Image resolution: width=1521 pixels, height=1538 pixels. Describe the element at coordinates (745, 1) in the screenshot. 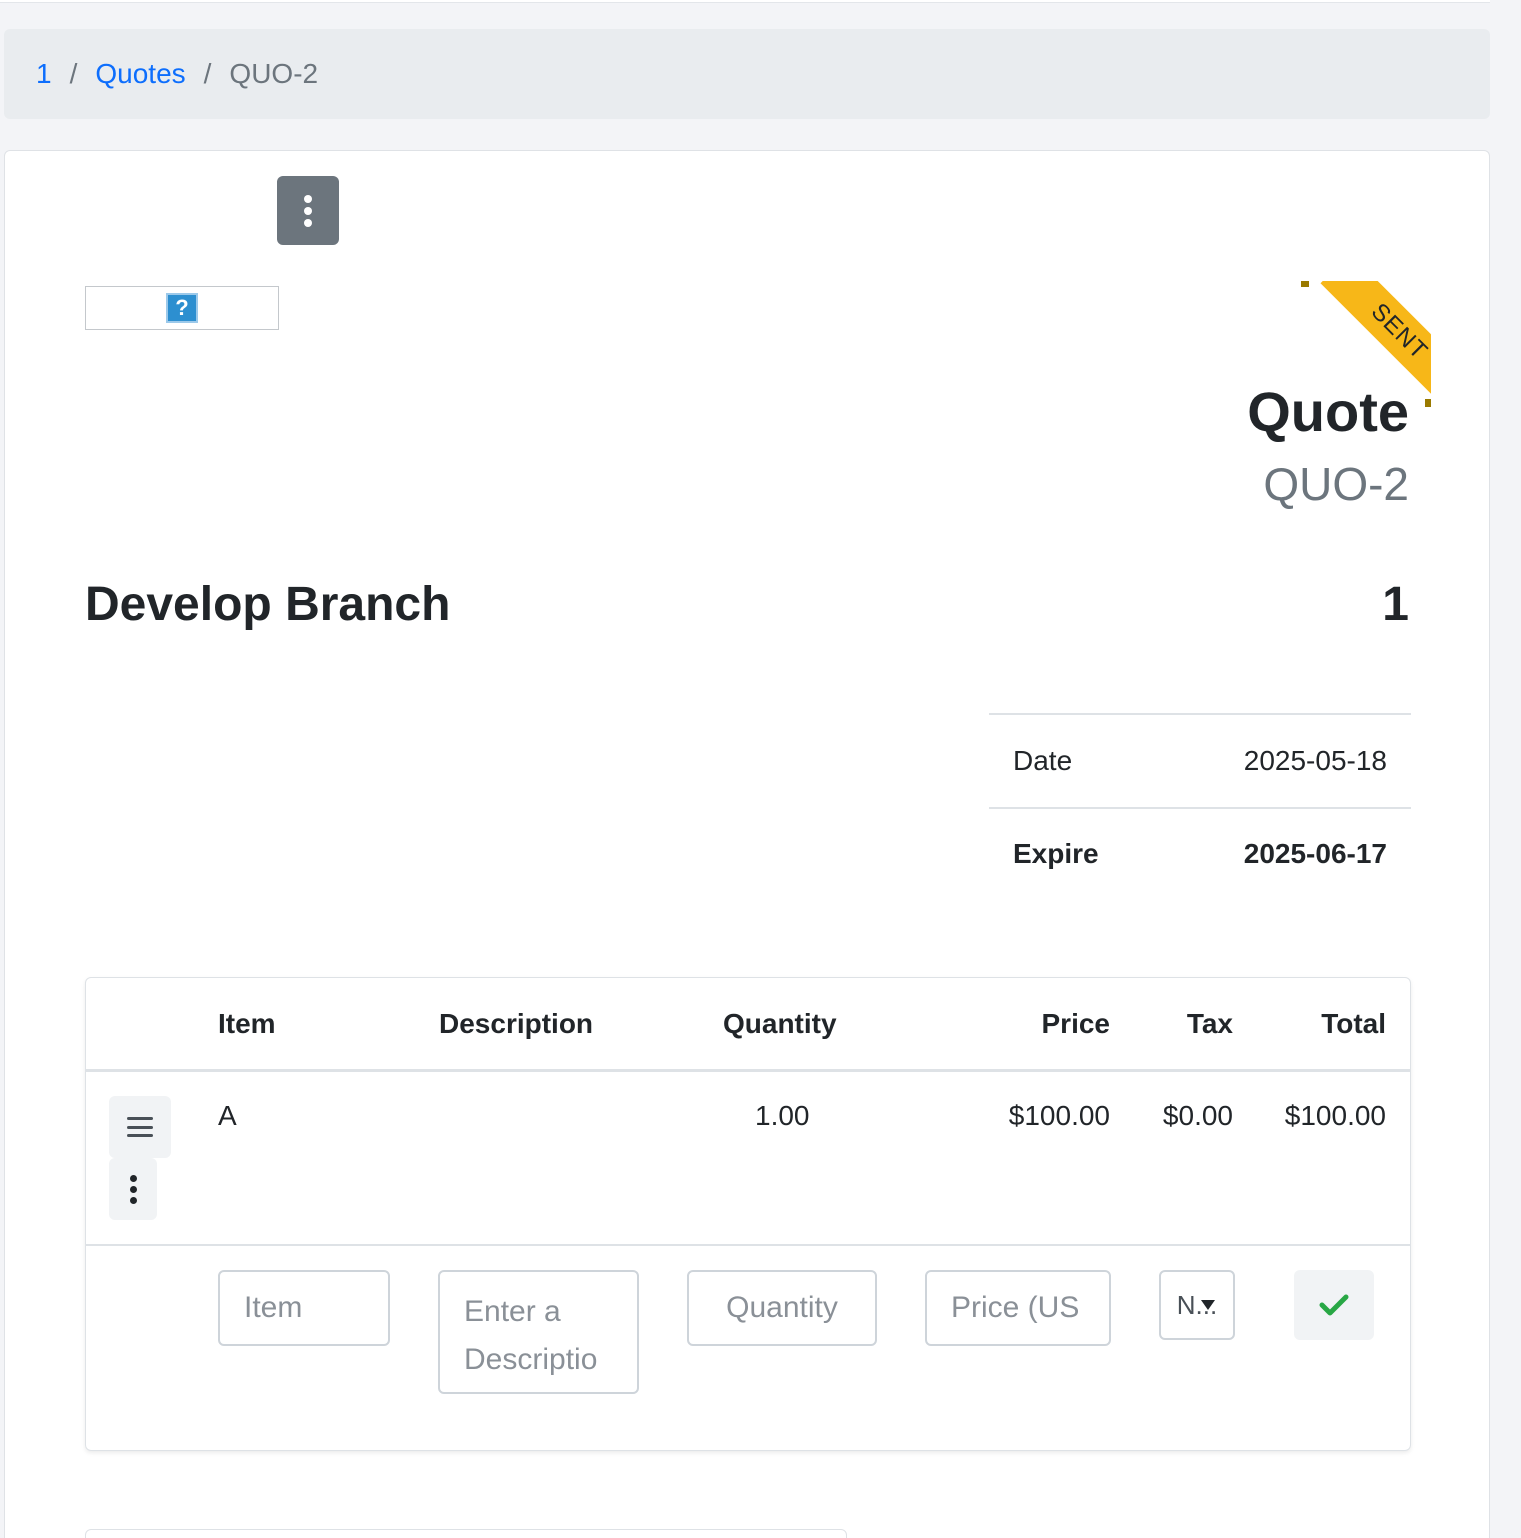

I see `top-navbar-edge` at that location.